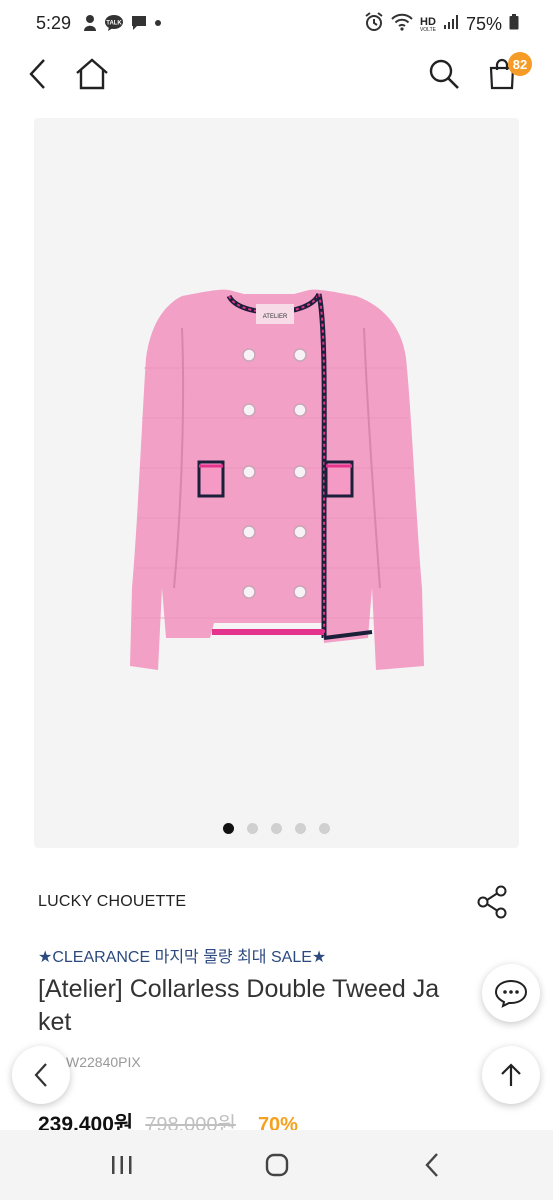  Describe the element at coordinates (520, 64) in the screenshot. I see `cart-count-badge: 82` at that location.